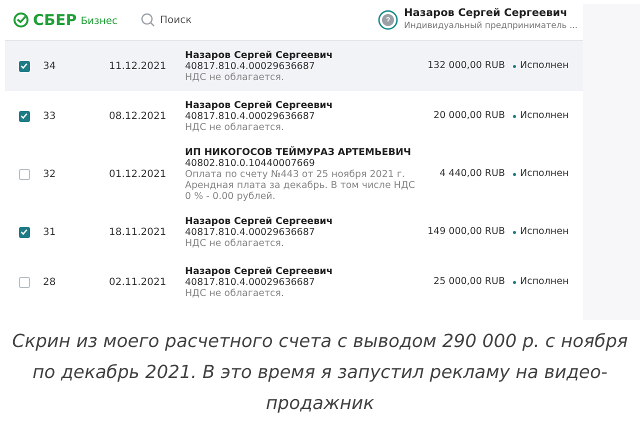 The image size is (640, 425). What do you see at coordinates (138, 175) in the screenshot?
I see `payment-date: 01.12.2021` at bounding box center [138, 175].